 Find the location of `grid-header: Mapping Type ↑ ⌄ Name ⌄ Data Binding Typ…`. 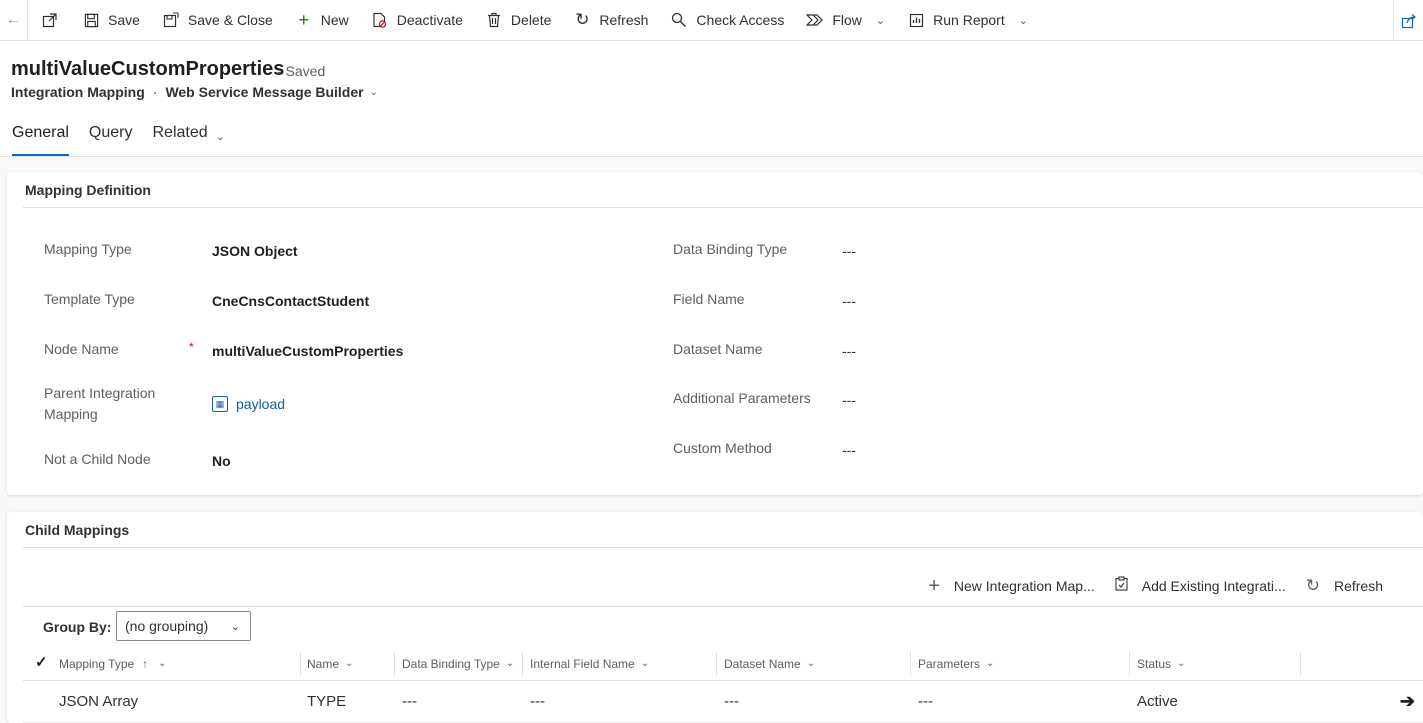

grid-header: Mapping Type ↑ ⌄ Name ⌄ Data Binding Typ… is located at coordinates (723, 663).